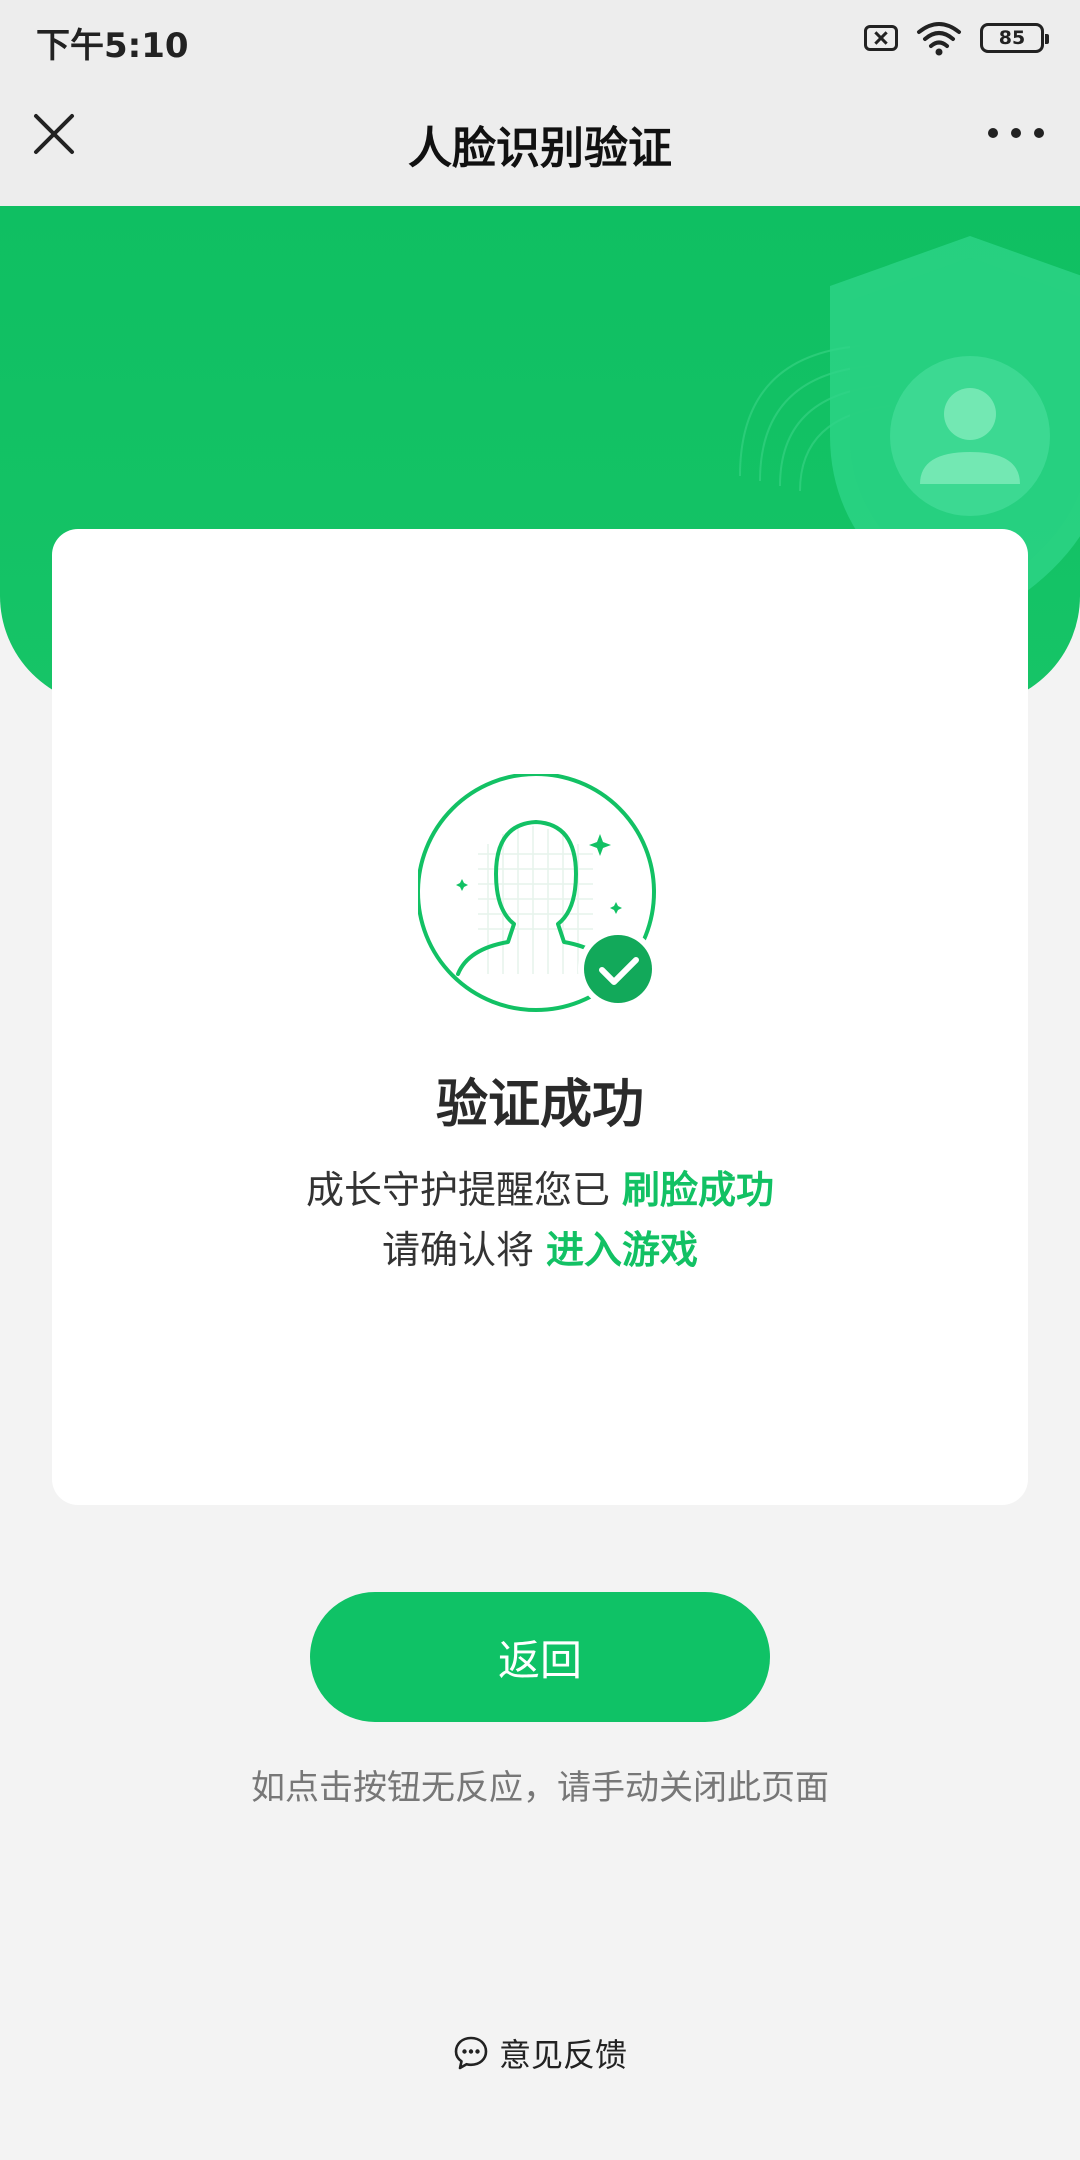  Describe the element at coordinates (464, 1250) in the screenshot. I see `desc-line-2-text: 请确认将` at that location.